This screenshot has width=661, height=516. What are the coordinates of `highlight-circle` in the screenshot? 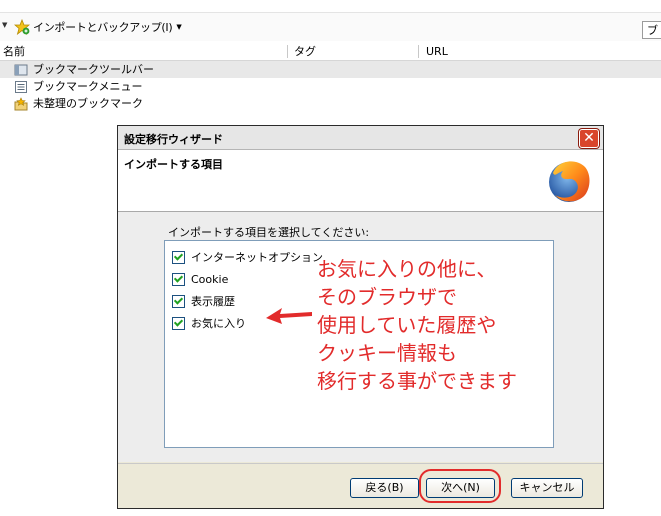 It's located at (460, 486).